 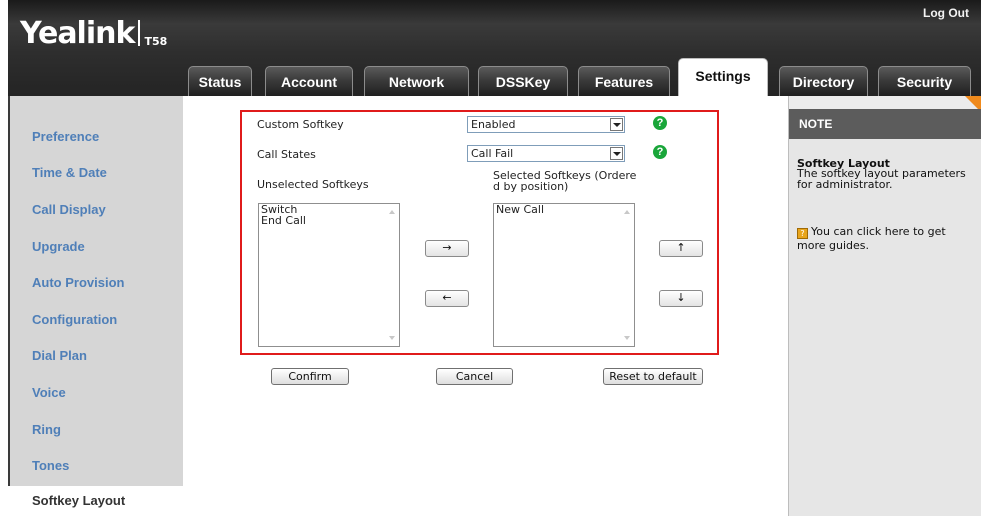 What do you see at coordinates (49, 392) in the screenshot?
I see `sidebar-item-voice: Voice` at bounding box center [49, 392].